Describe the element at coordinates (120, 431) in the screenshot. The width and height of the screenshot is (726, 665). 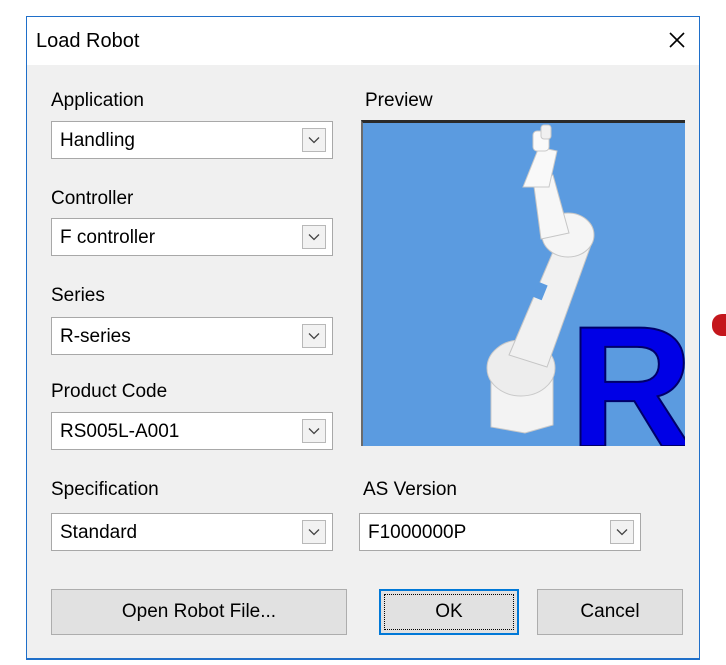
I see `product-code-value: RS005L-A001` at that location.